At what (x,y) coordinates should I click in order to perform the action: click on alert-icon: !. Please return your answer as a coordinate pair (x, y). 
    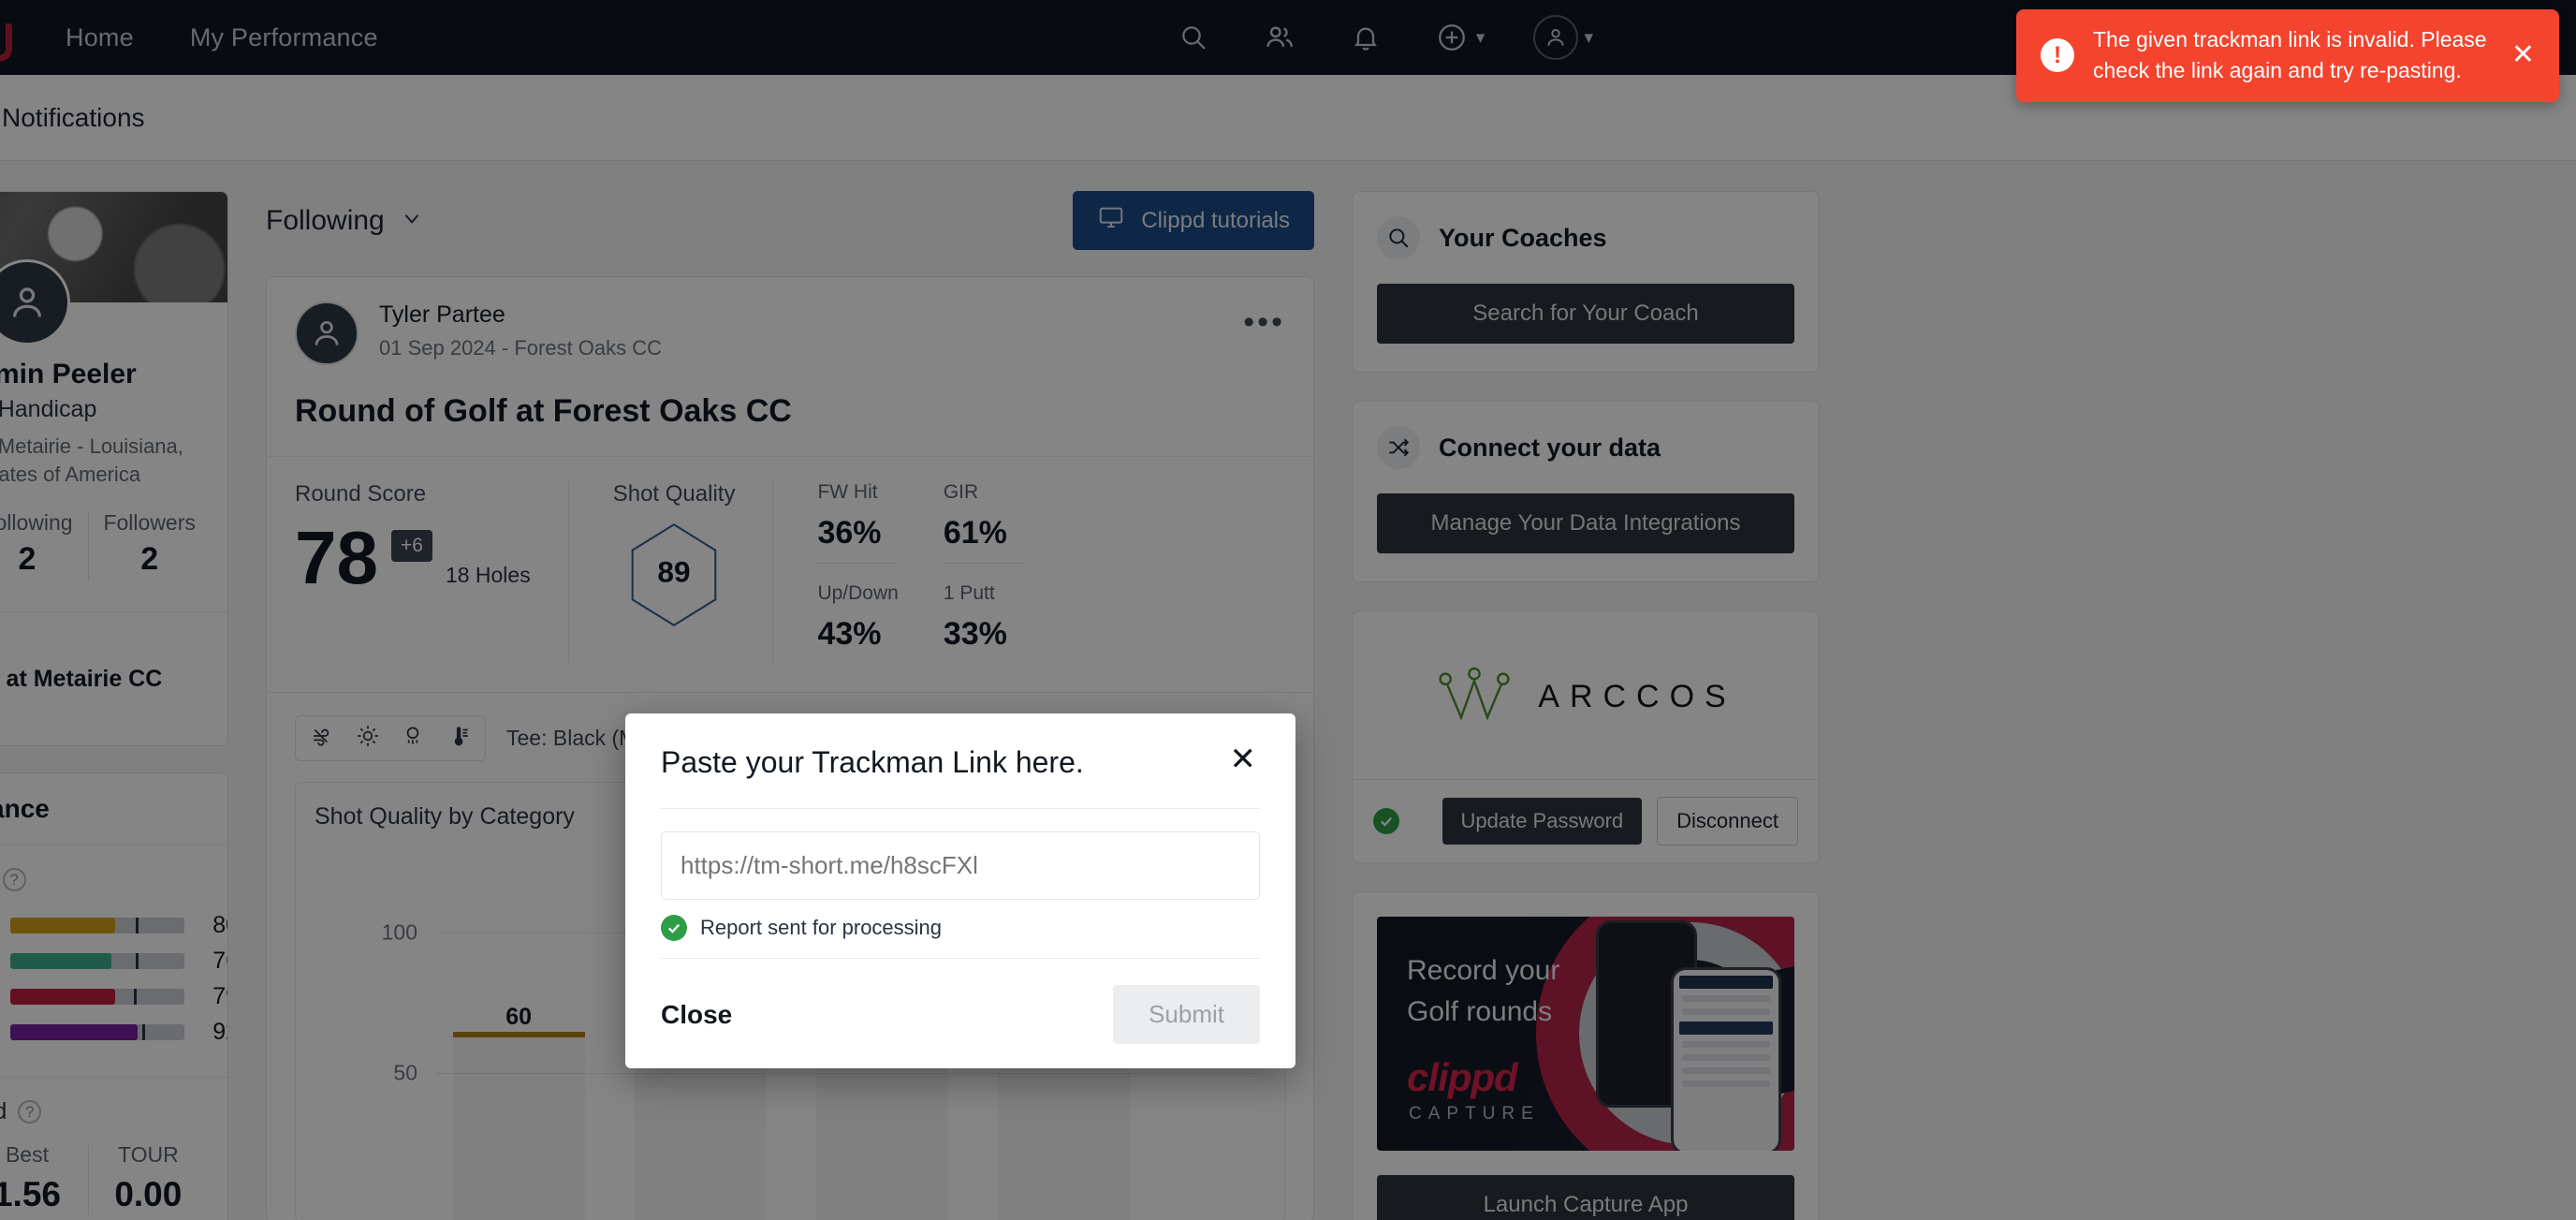
    Looking at the image, I should click on (2057, 55).